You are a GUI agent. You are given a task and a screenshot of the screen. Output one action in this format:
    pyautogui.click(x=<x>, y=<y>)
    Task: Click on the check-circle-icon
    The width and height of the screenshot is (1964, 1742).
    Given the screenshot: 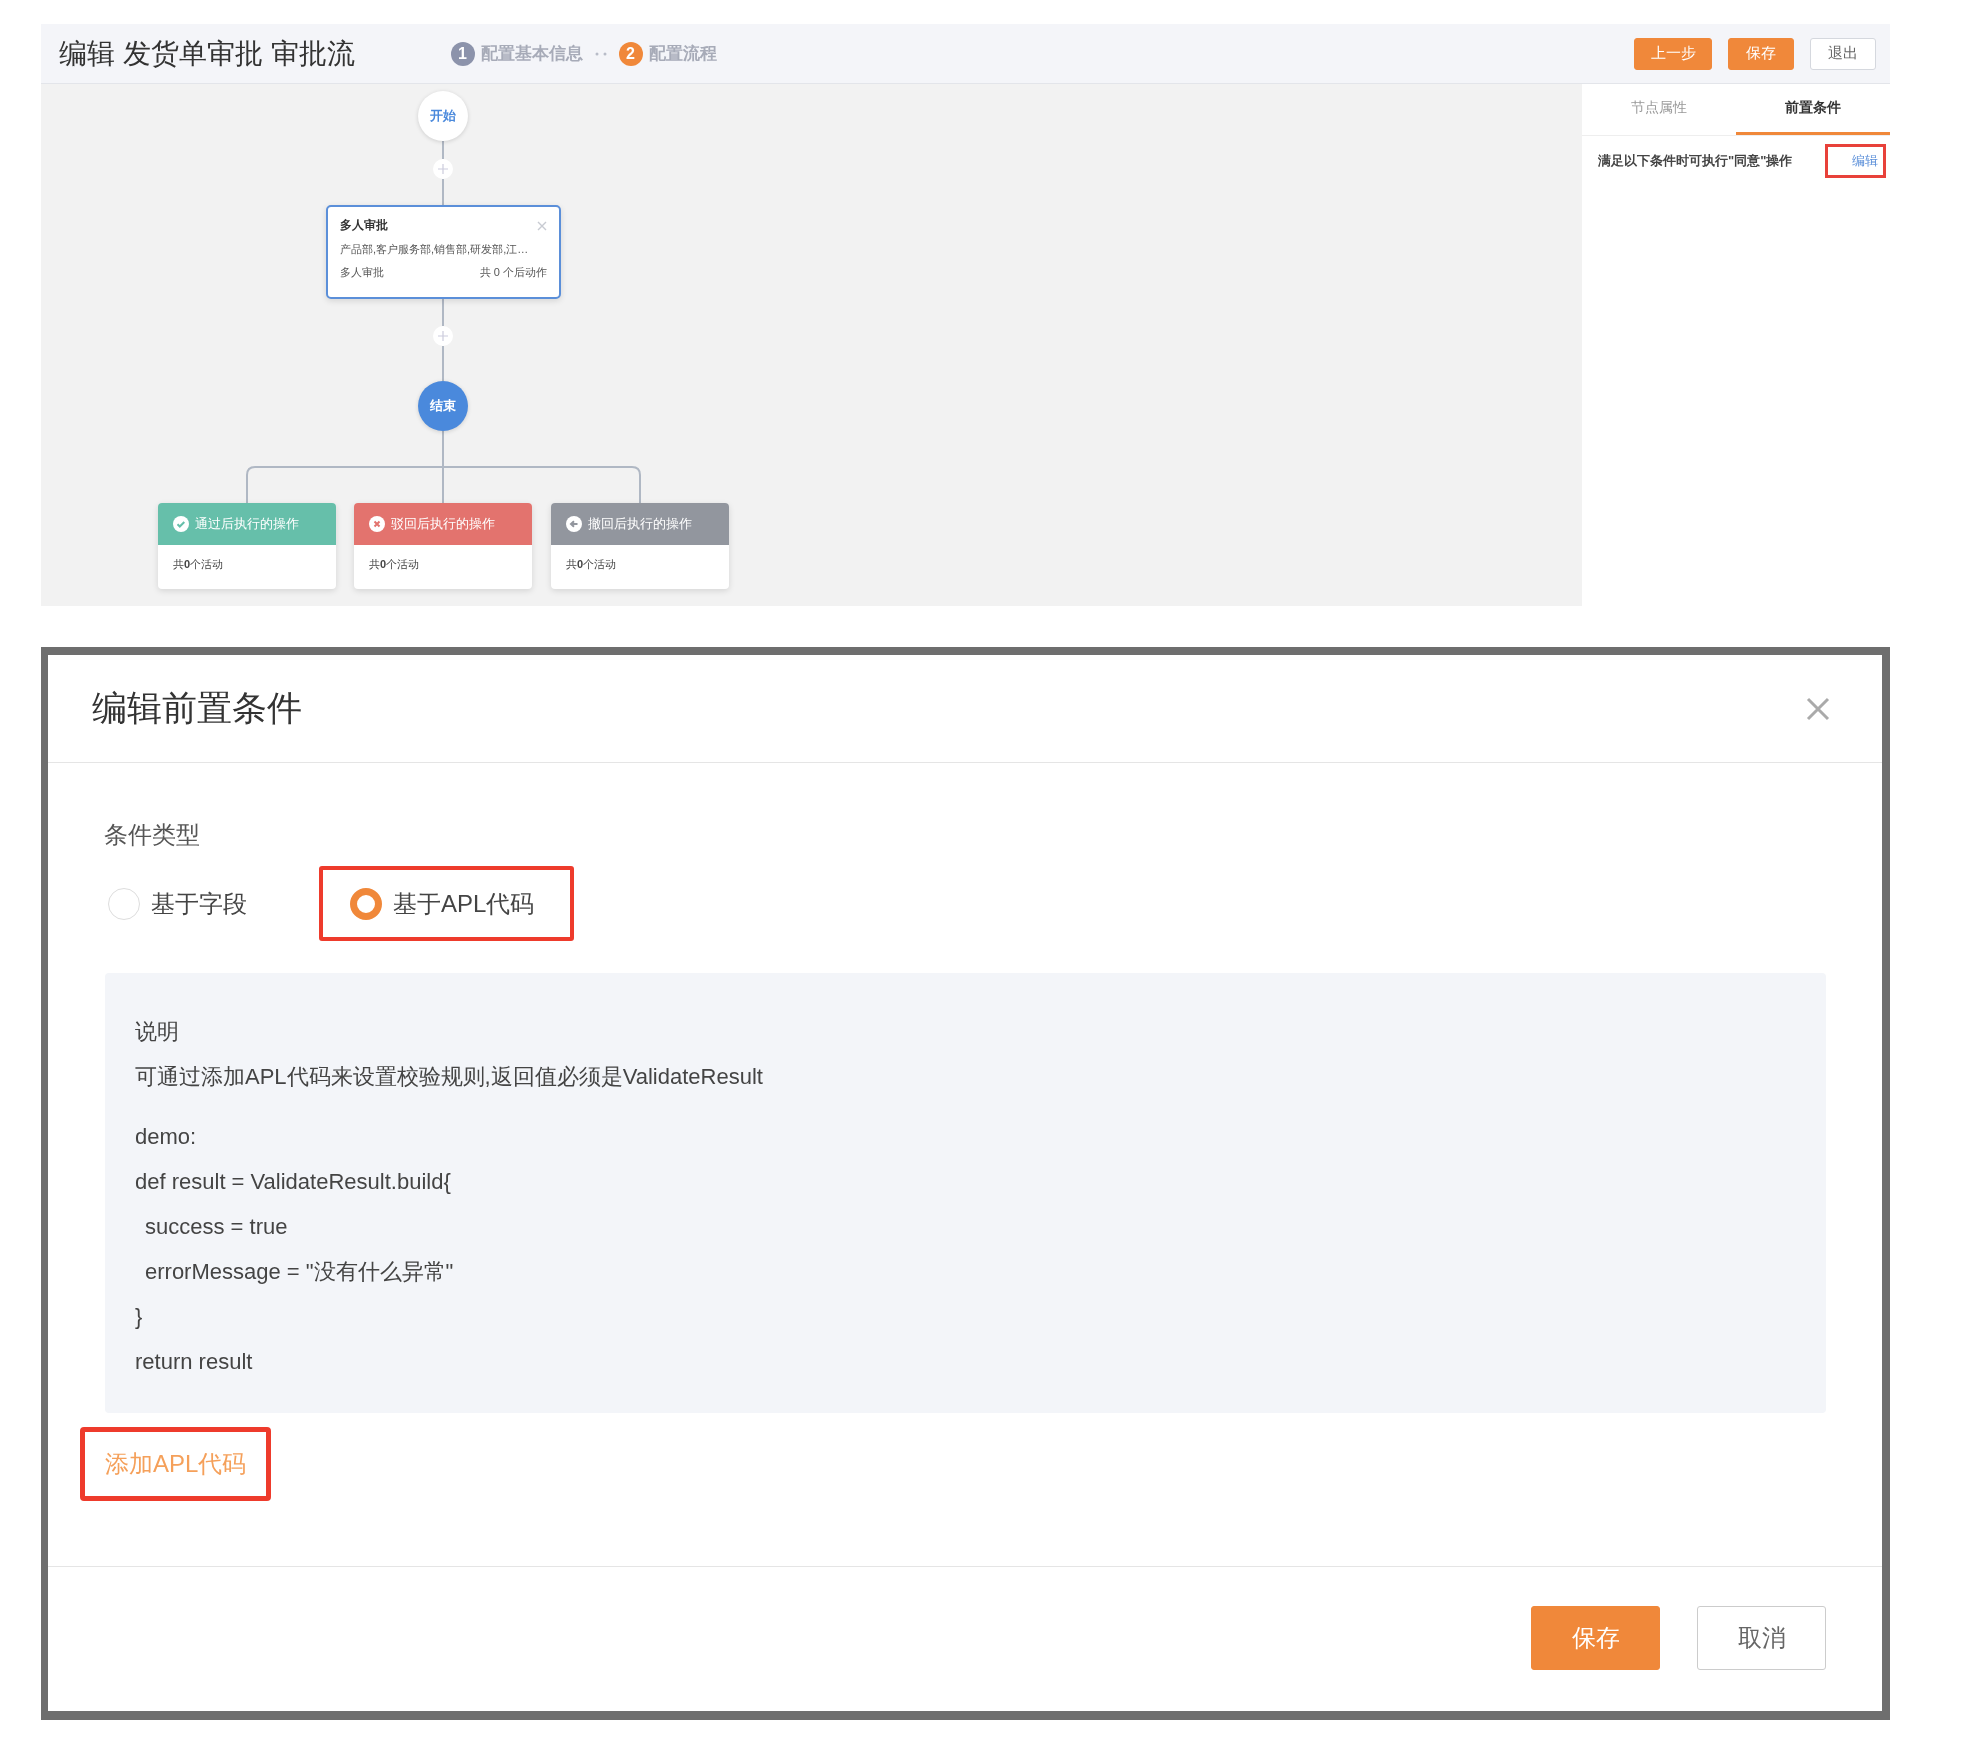 What is the action you would take?
    pyautogui.click(x=181, y=524)
    